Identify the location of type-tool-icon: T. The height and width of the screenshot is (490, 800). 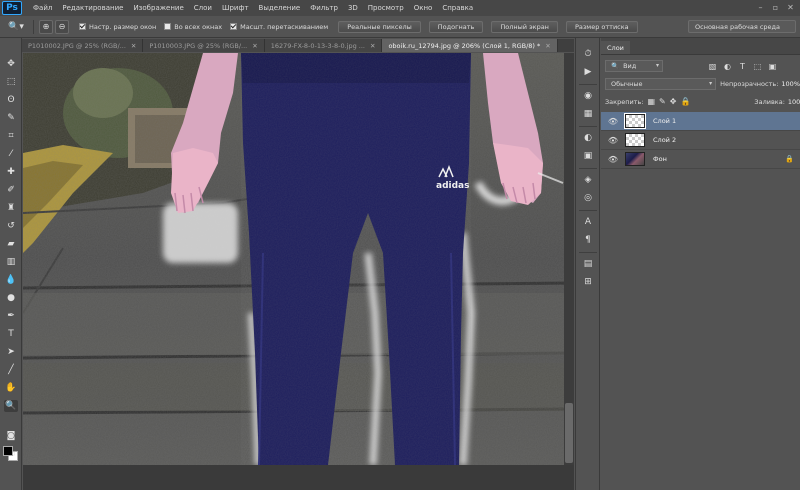
(11, 334).